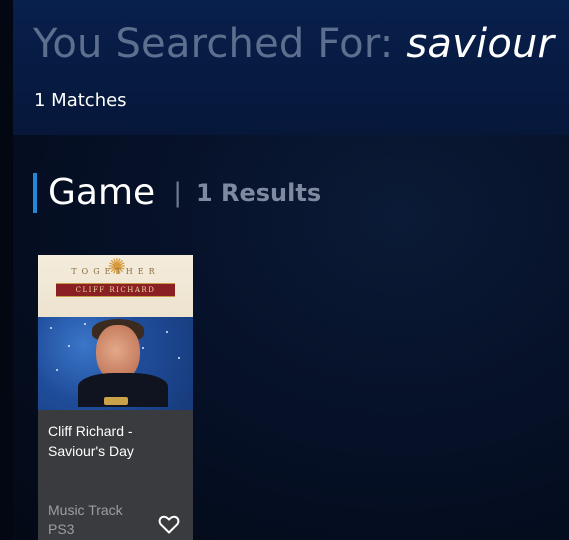 This screenshot has height=540, width=569. I want to click on section-header-game: Game | 1 Results, so click(177, 193).